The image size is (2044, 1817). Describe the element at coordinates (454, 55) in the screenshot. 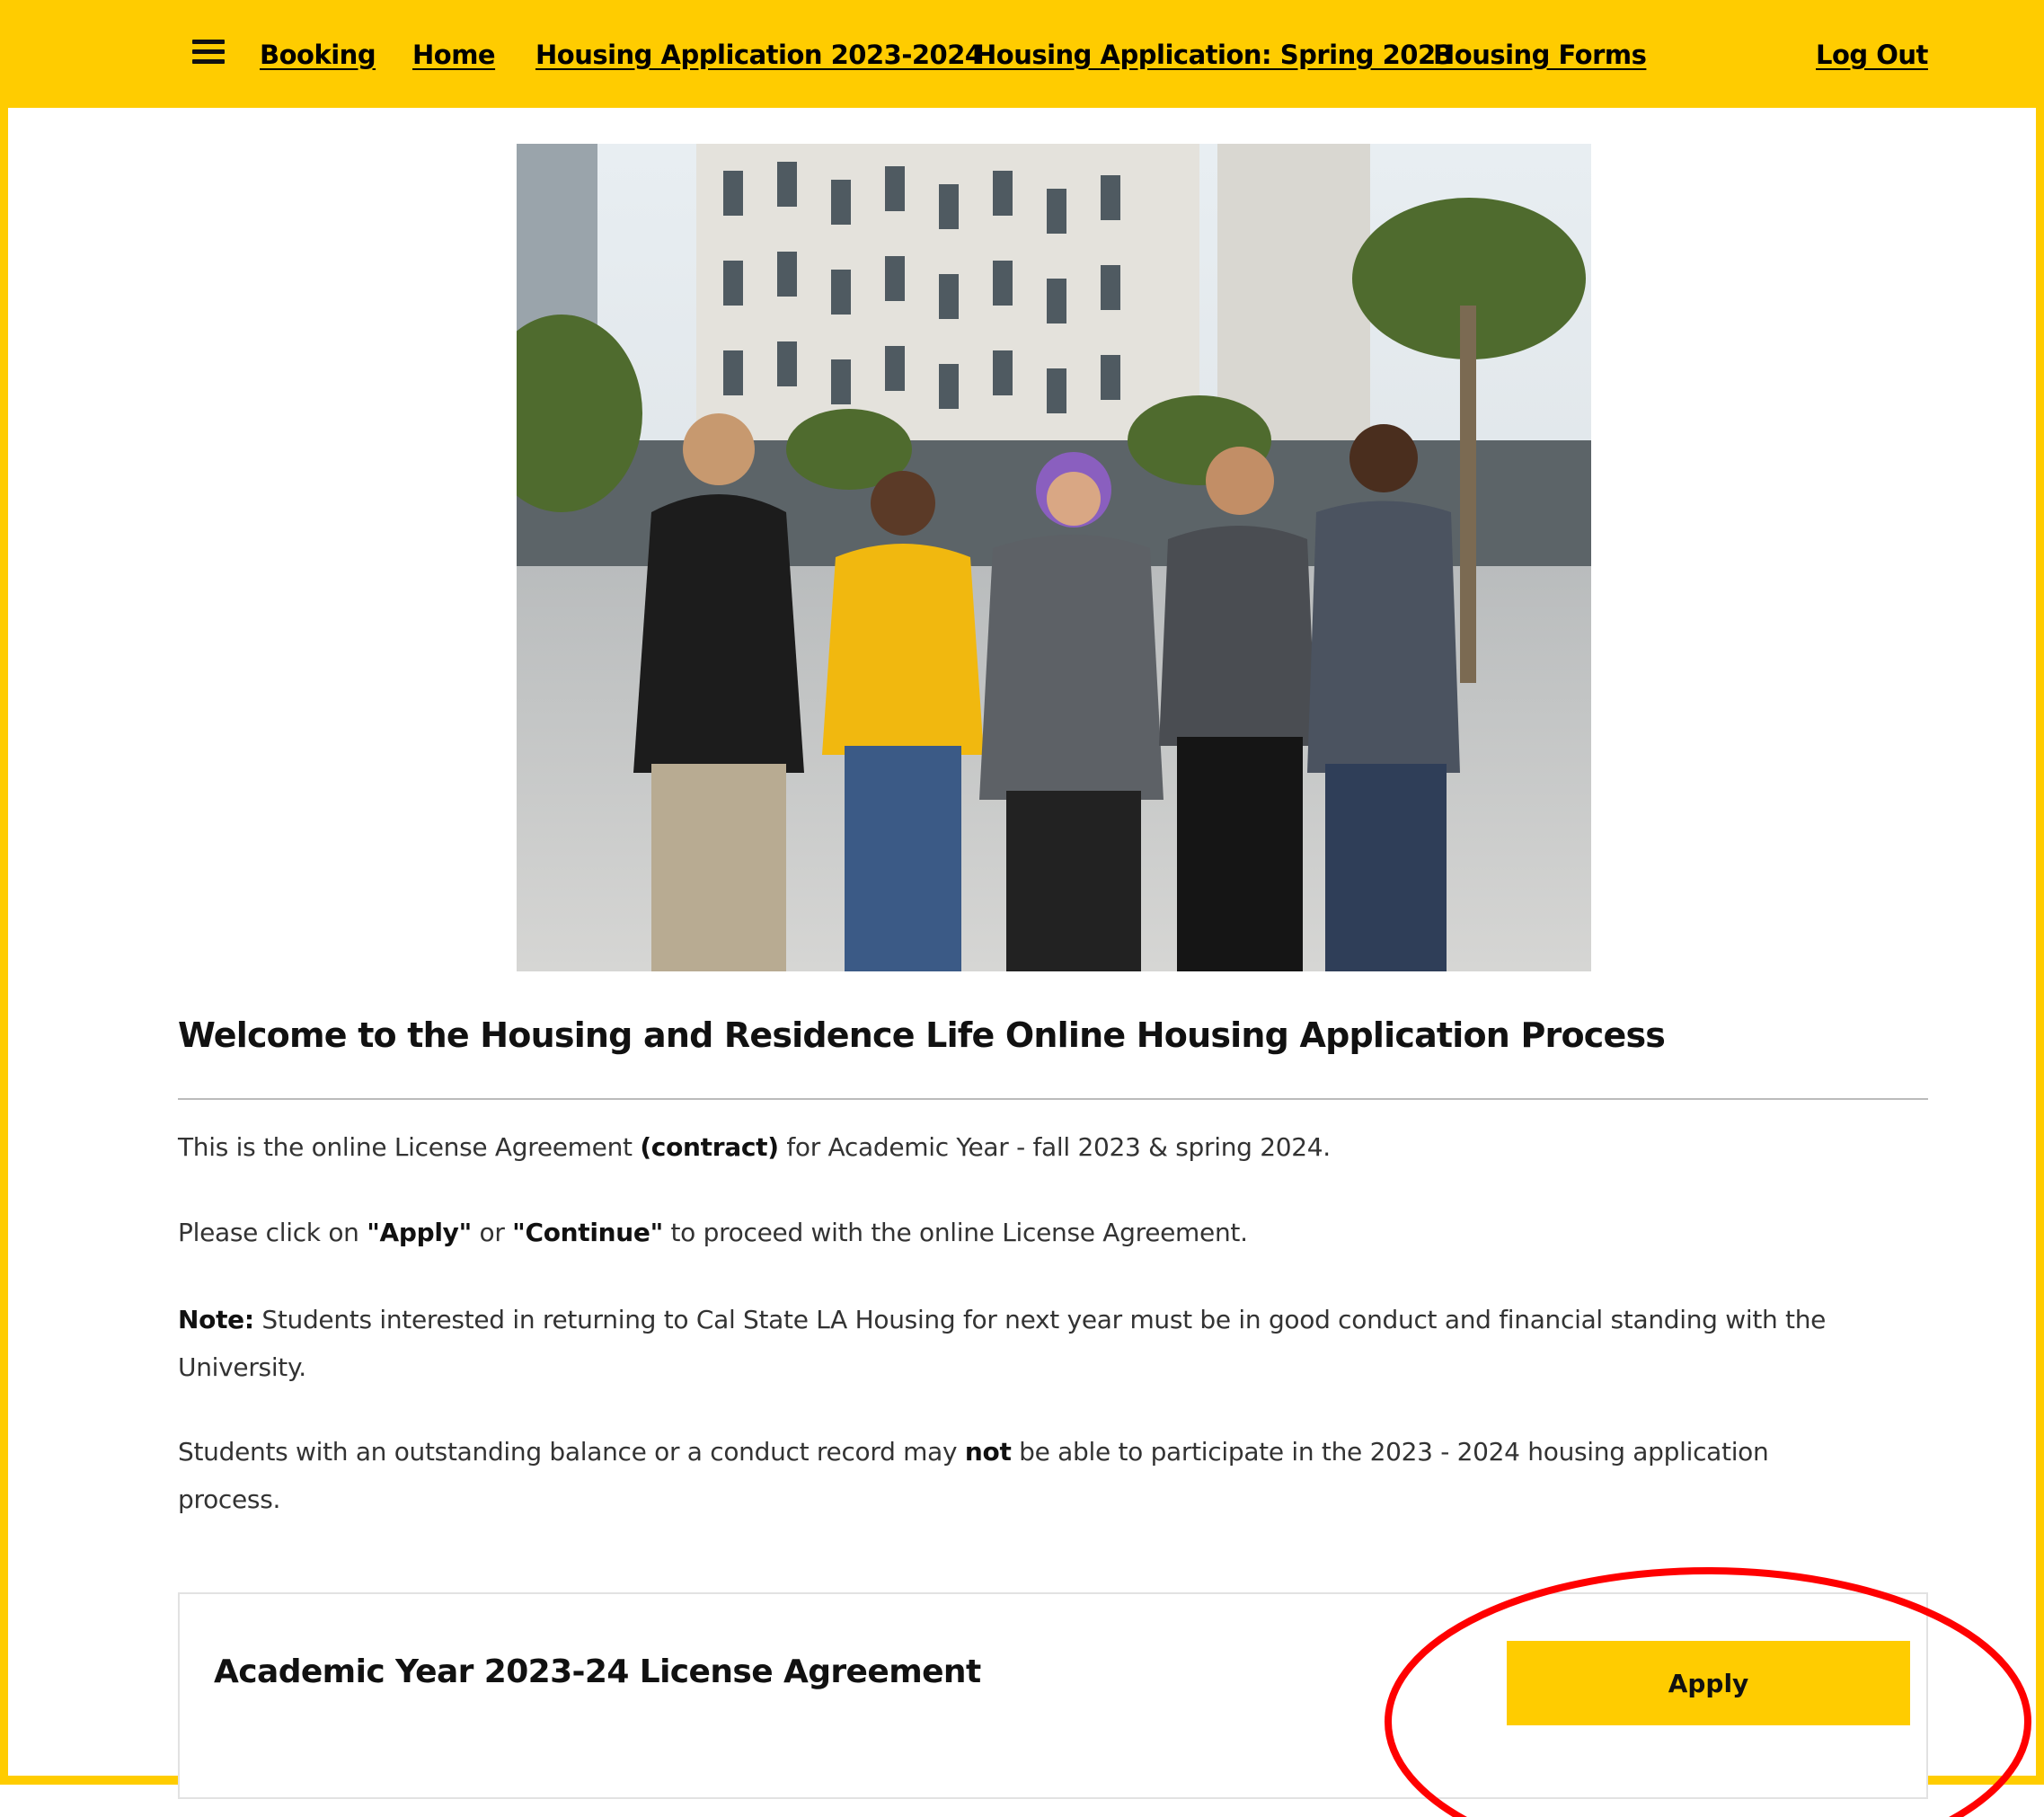

I see `nav-link-home: Home` at that location.